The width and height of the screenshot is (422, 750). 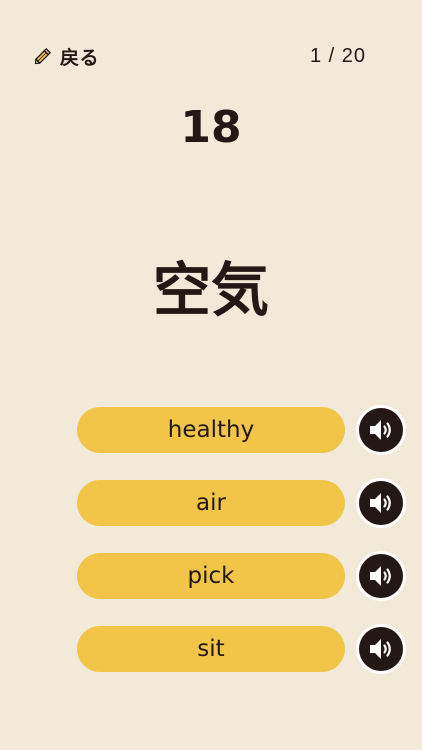 I want to click on countdown-timer: 18, so click(x=211, y=127).